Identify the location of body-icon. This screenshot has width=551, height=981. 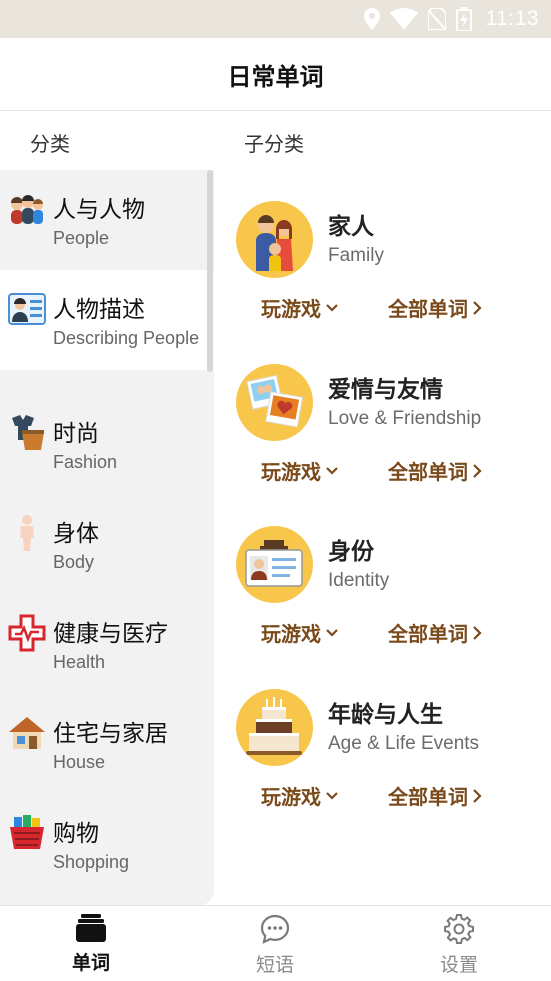
(27, 533).